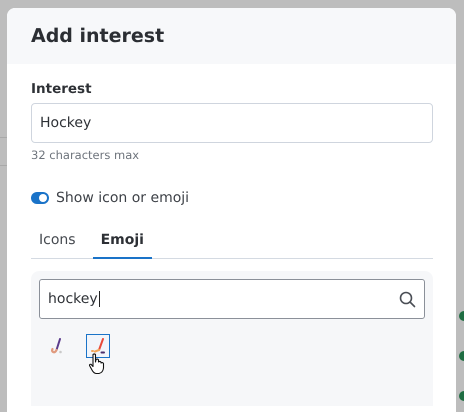  Describe the element at coordinates (57, 242) in the screenshot. I see `tab: Icons` at that location.